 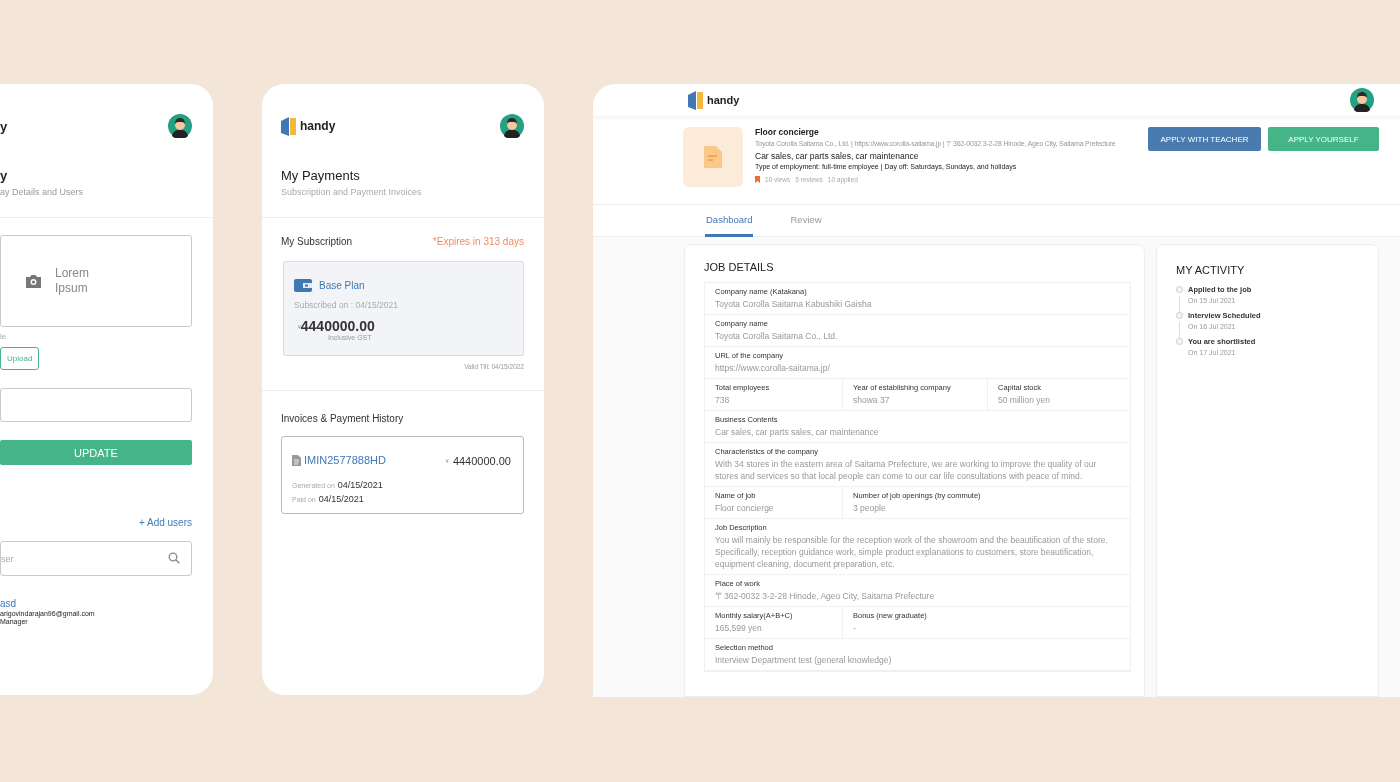 I want to click on field-value: -, so click(x=855, y=628).